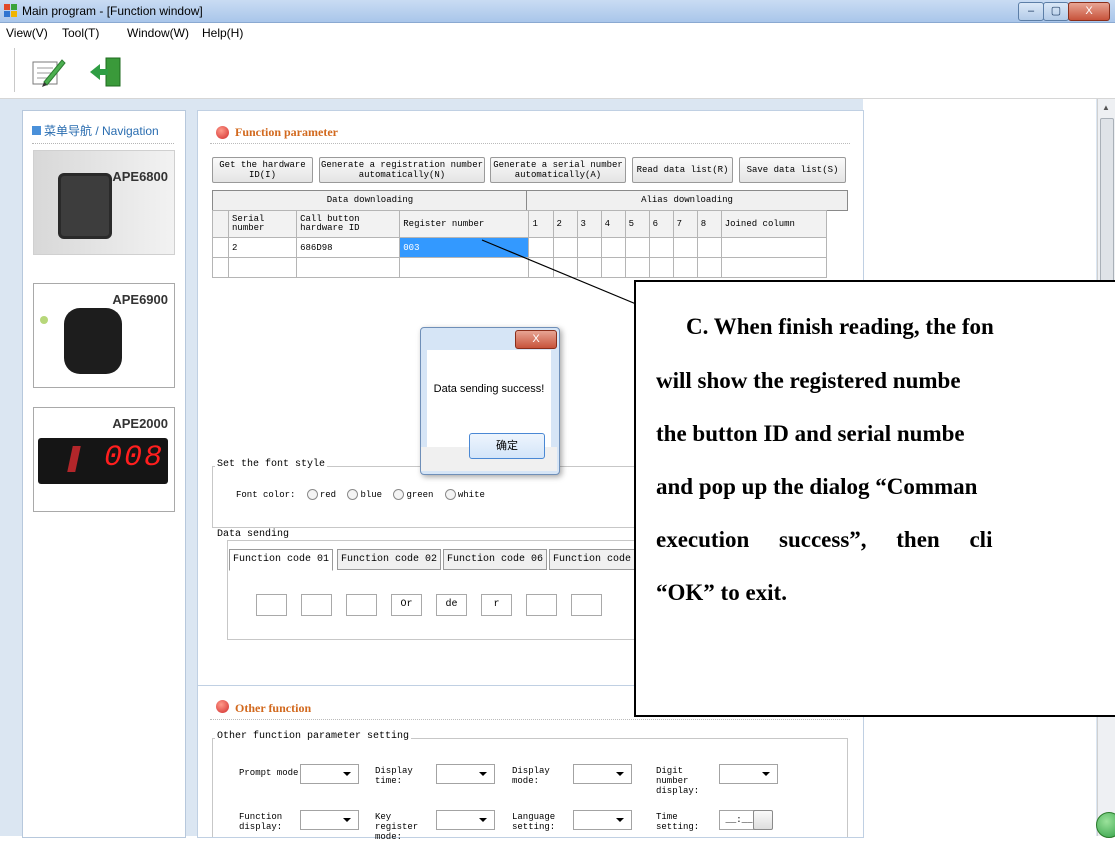 Image resolution: width=1115 pixels, height=842 pixels. What do you see at coordinates (507, 446) in the screenshot?
I see `dialog-ok-button: 确定` at bounding box center [507, 446].